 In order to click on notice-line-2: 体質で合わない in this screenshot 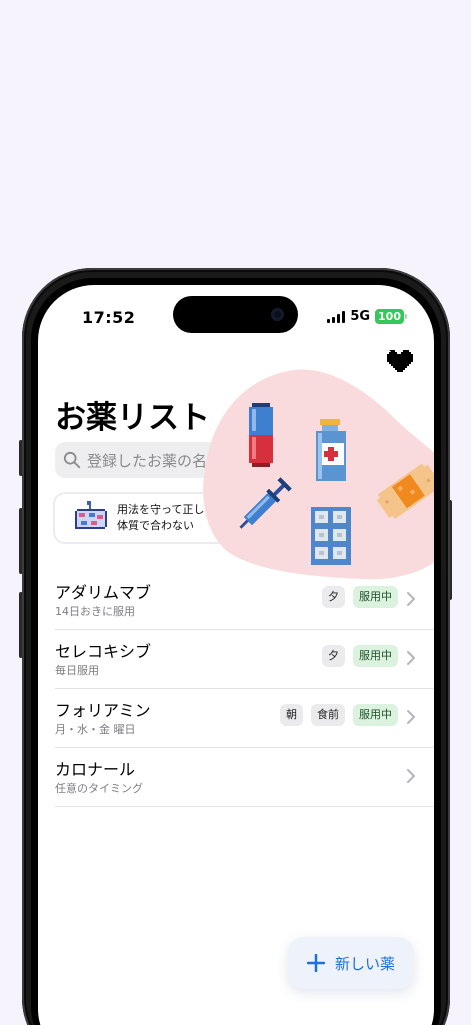, I will do `click(155, 525)`.